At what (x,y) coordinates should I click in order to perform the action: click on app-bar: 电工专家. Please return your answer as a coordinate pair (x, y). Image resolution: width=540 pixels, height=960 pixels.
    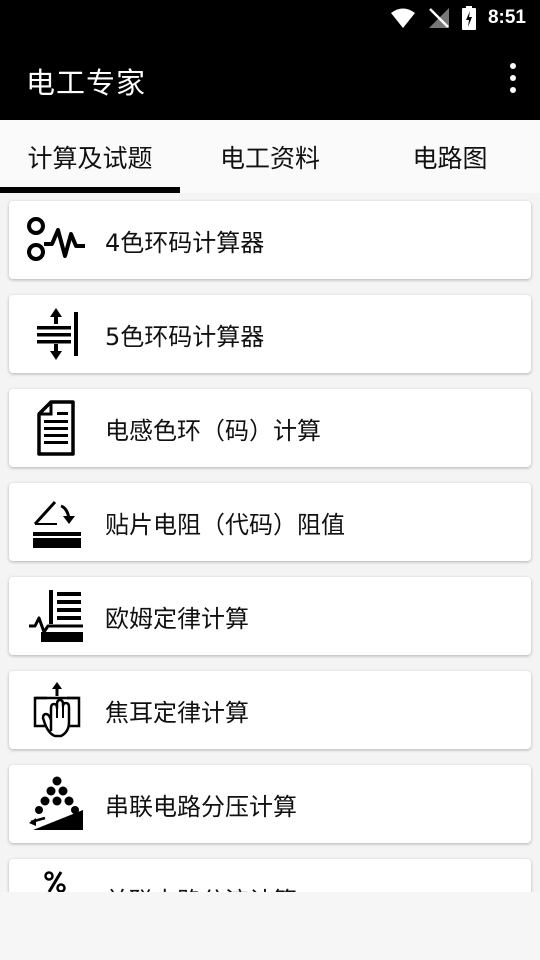
    Looking at the image, I should click on (270, 78).